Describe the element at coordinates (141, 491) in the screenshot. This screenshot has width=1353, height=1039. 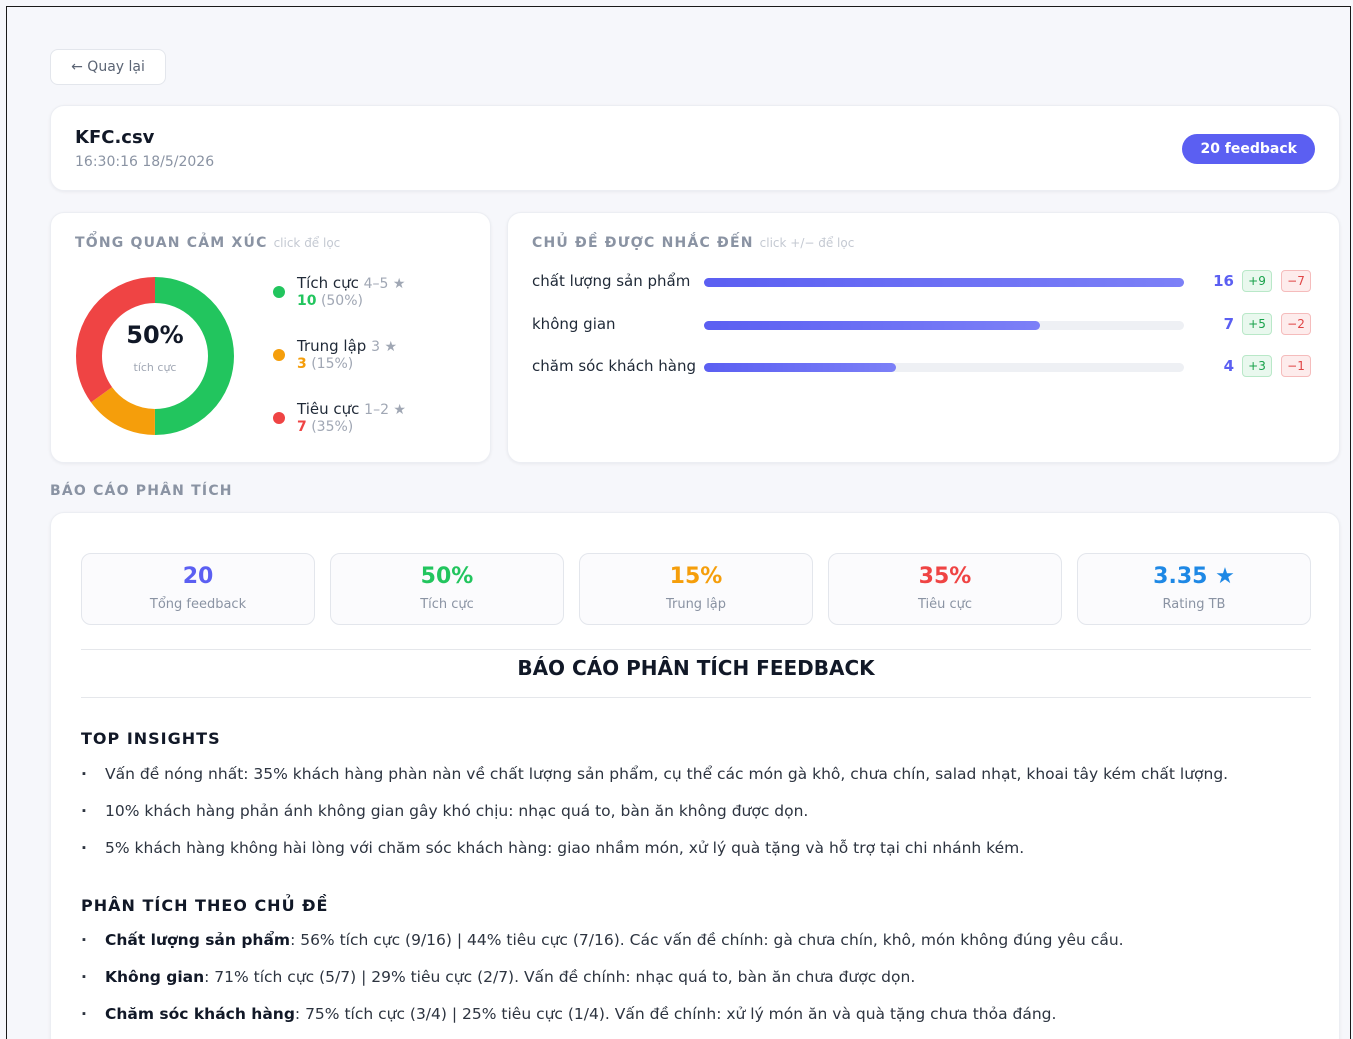
I see `report-section-title: BÁO CÁO PHÂN TÍCH` at that location.